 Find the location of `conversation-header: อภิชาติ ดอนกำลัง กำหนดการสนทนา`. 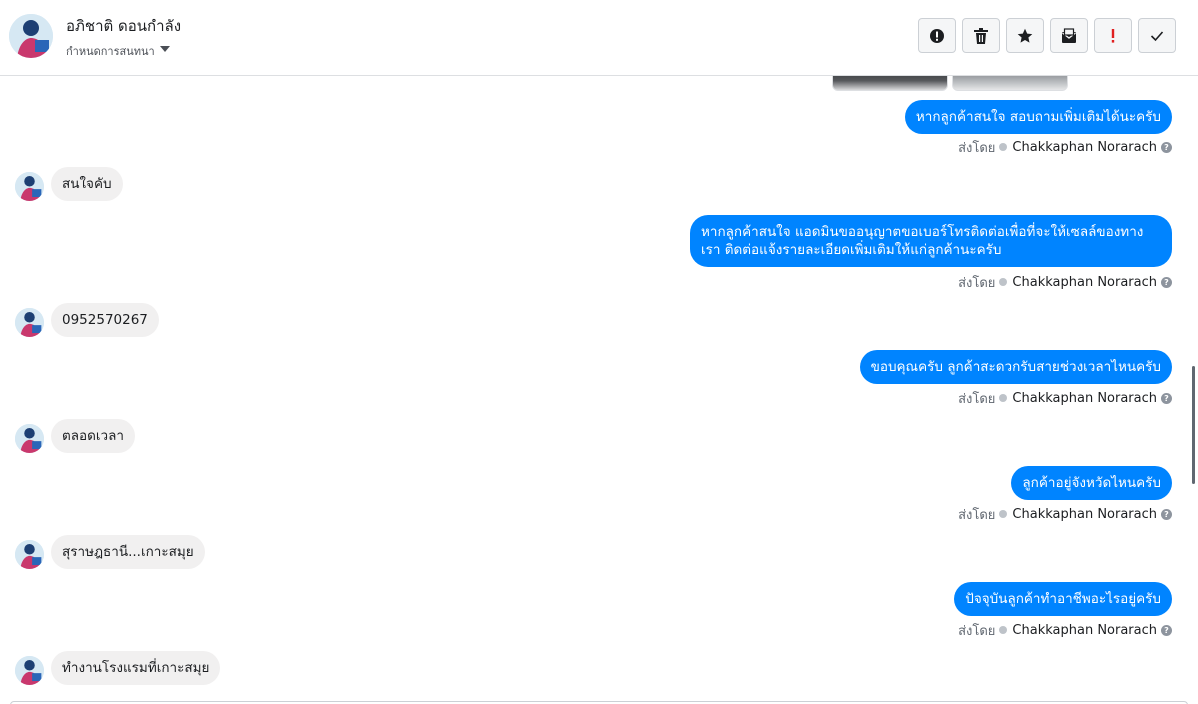

conversation-header: อภิชาติ ดอนกำลัง กำหนดการสนทนา is located at coordinates (599, 38).